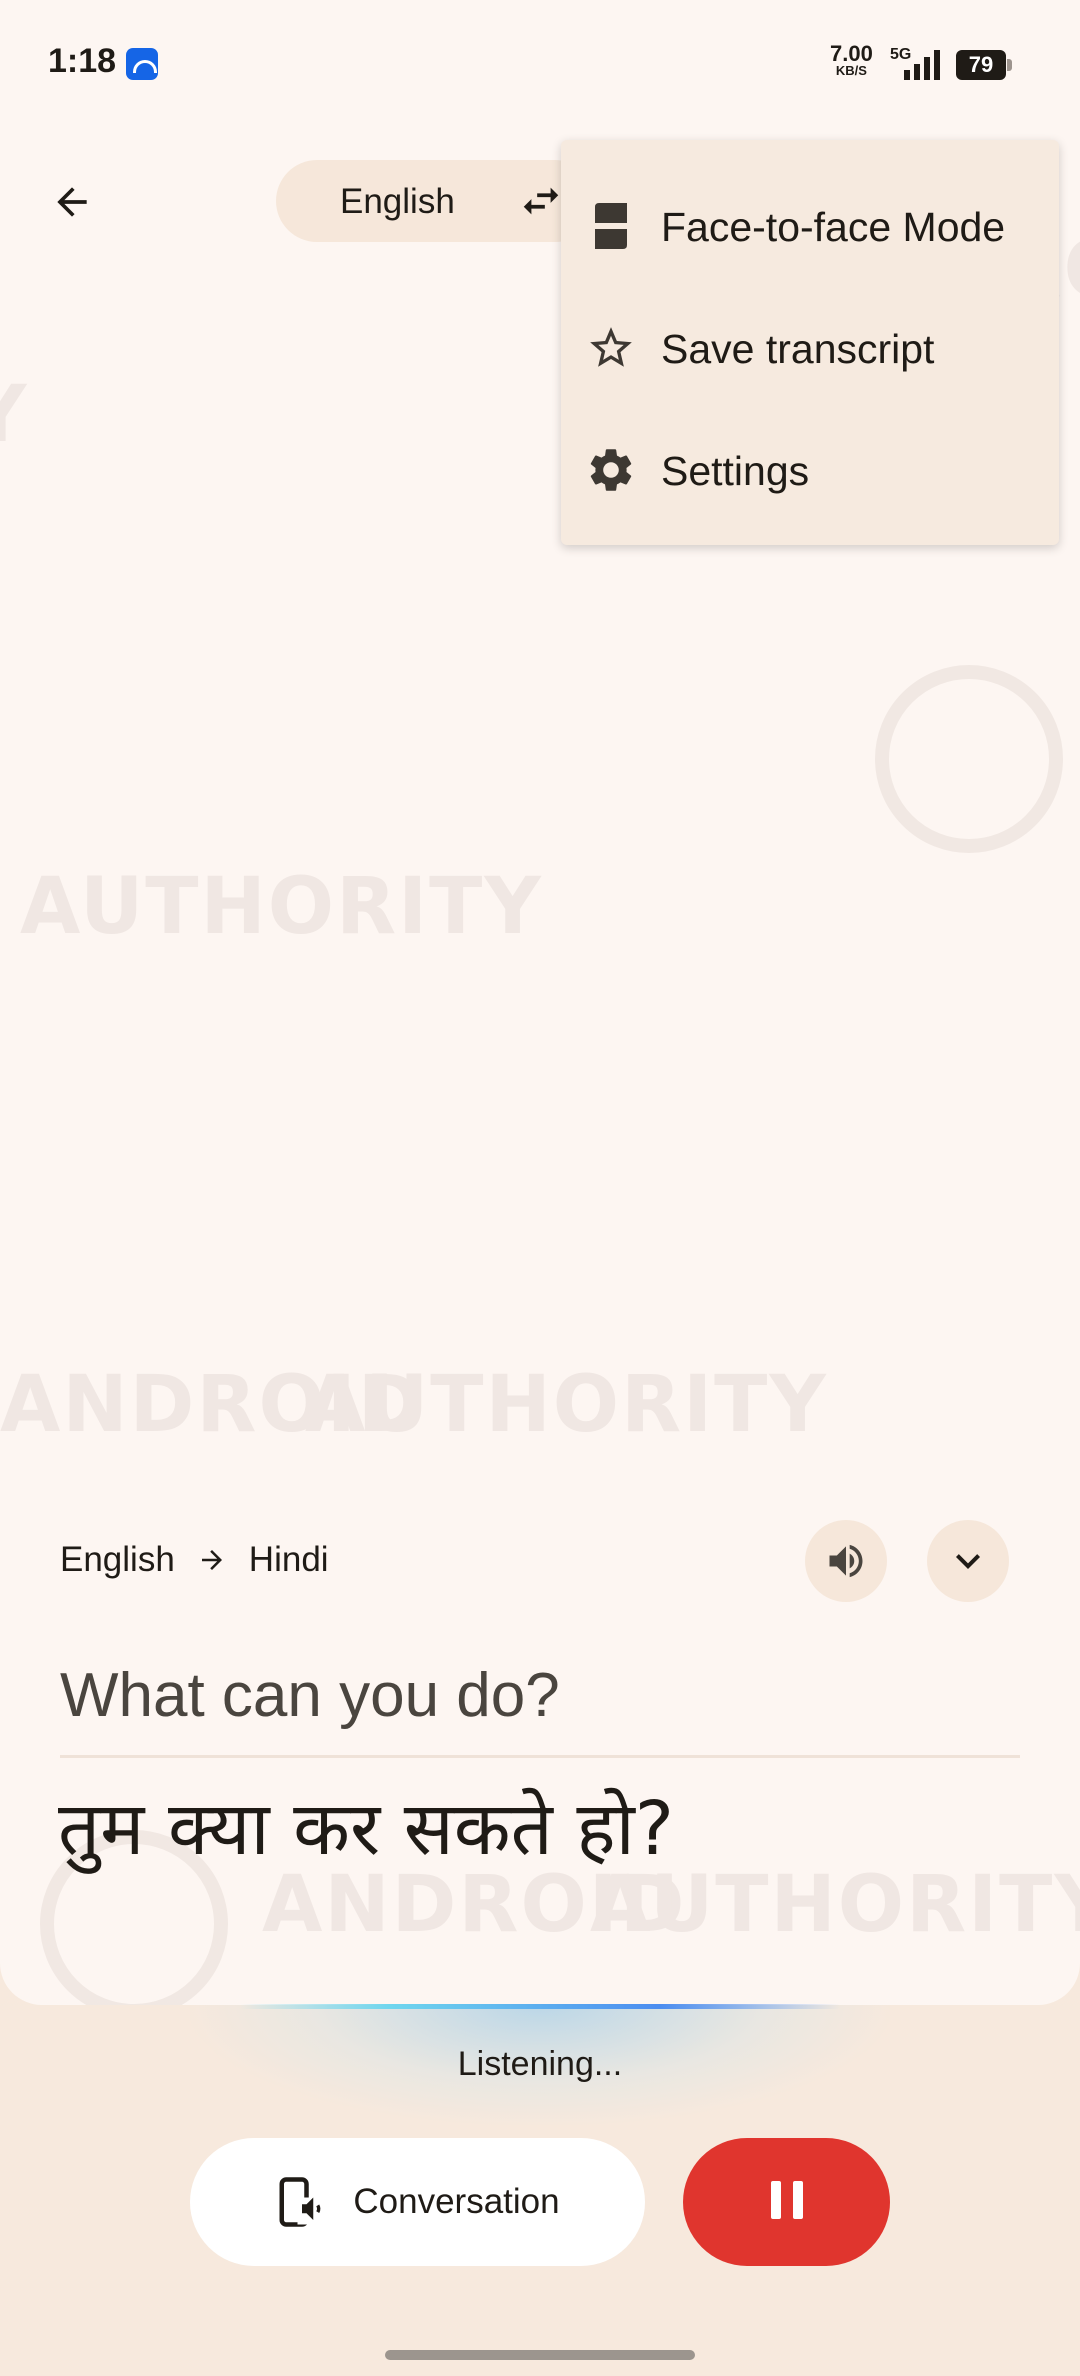  I want to click on conversation-button: Conversation, so click(417, 2202).